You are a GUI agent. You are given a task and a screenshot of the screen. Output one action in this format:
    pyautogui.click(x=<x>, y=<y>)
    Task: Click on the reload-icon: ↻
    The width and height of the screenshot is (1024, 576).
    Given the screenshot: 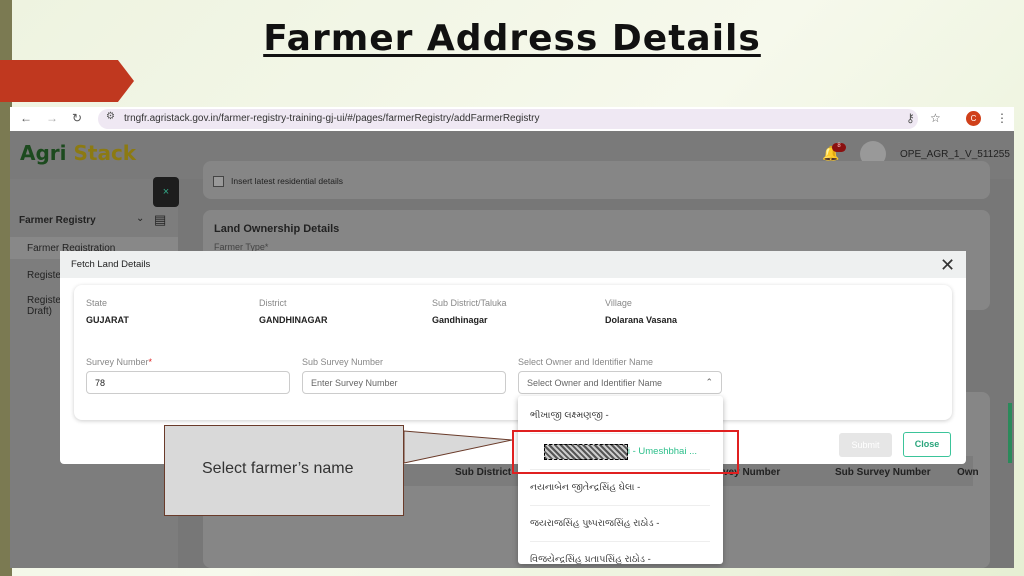 What is the action you would take?
    pyautogui.click(x=77, y=118)
    